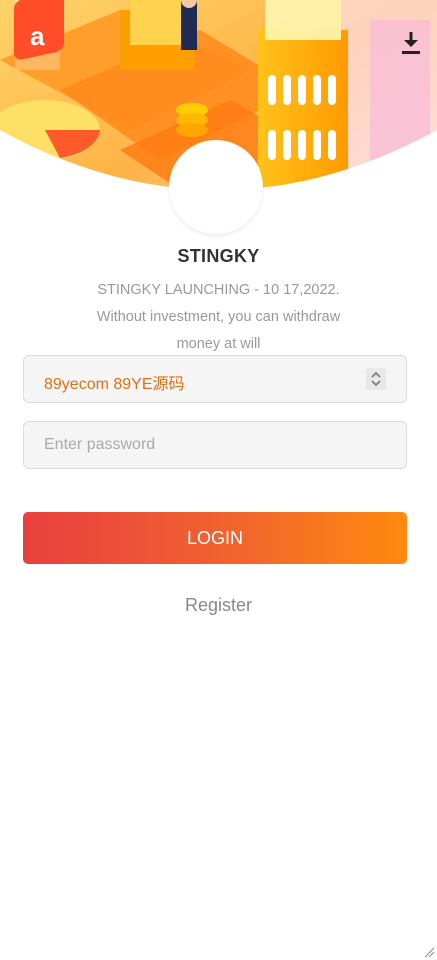 This screenshot has width=437, height=960. What do you see at coordinates (376, 379) in the screenshot?
I see `chevron-up-down-icon` at bounding box center [376, 379].